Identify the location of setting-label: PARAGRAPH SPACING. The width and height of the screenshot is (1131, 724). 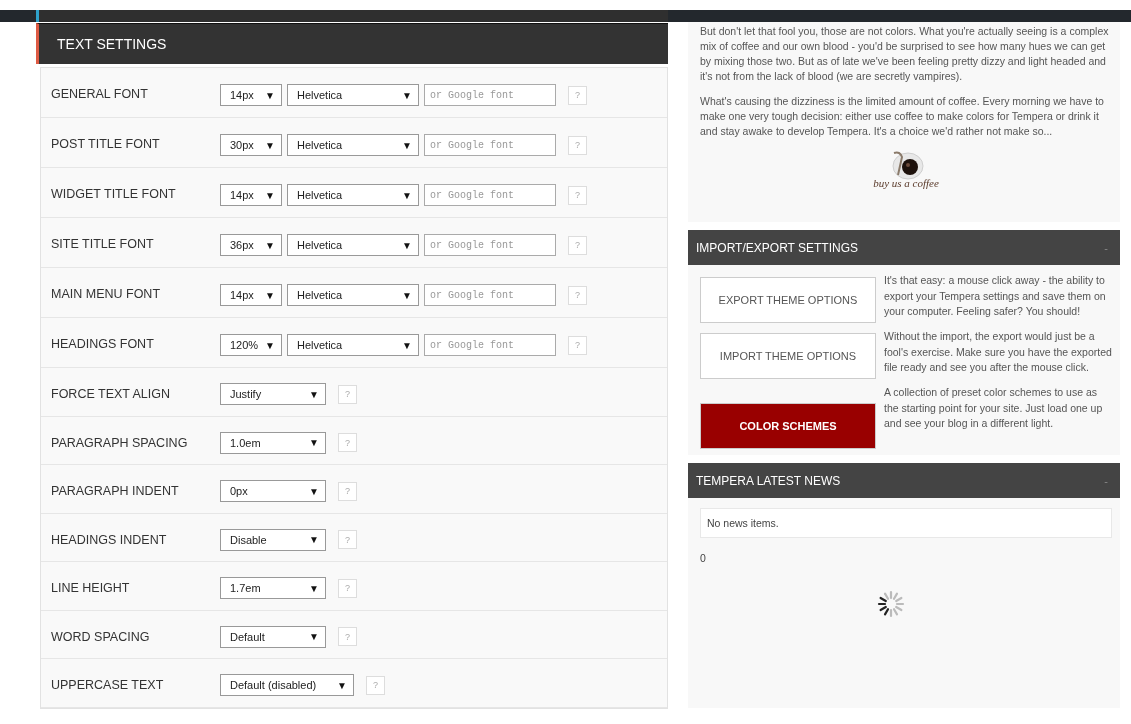
(120, 443).